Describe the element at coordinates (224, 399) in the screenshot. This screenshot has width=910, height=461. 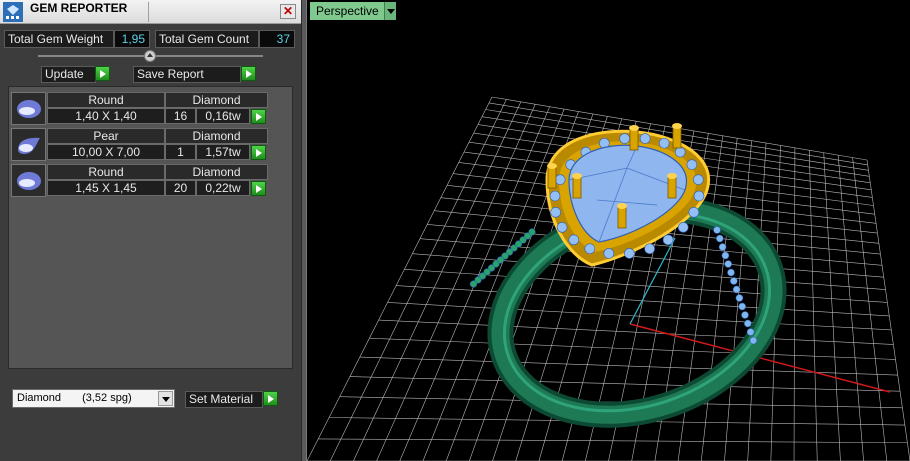
I see `set-material-button: Set Material` at that location.